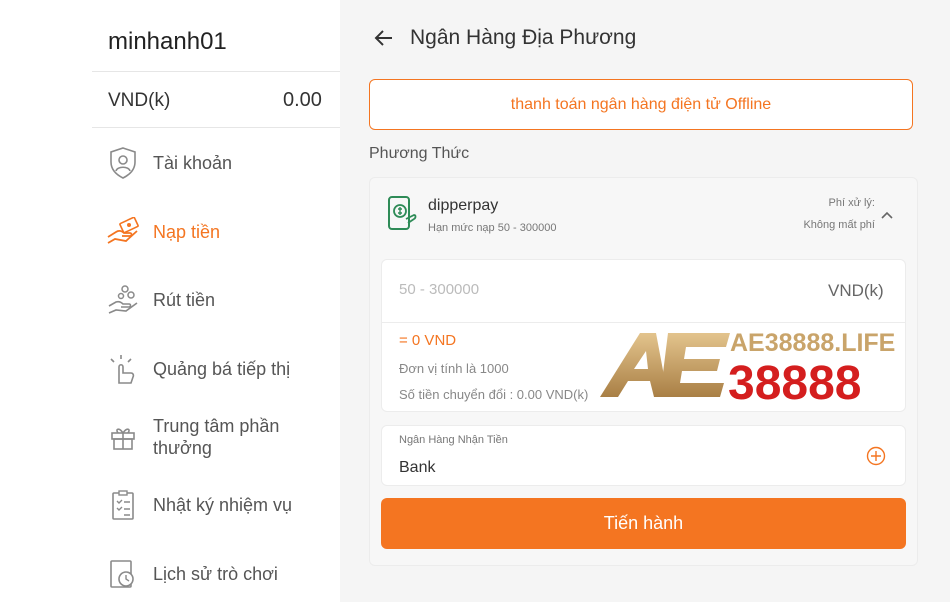 The image size is (950, 602). What do you see at coordinates (523, 37) in the screenshot?
I see `page-title: Ngân Hàng Địa Phương` at bounding box center [523, 37].